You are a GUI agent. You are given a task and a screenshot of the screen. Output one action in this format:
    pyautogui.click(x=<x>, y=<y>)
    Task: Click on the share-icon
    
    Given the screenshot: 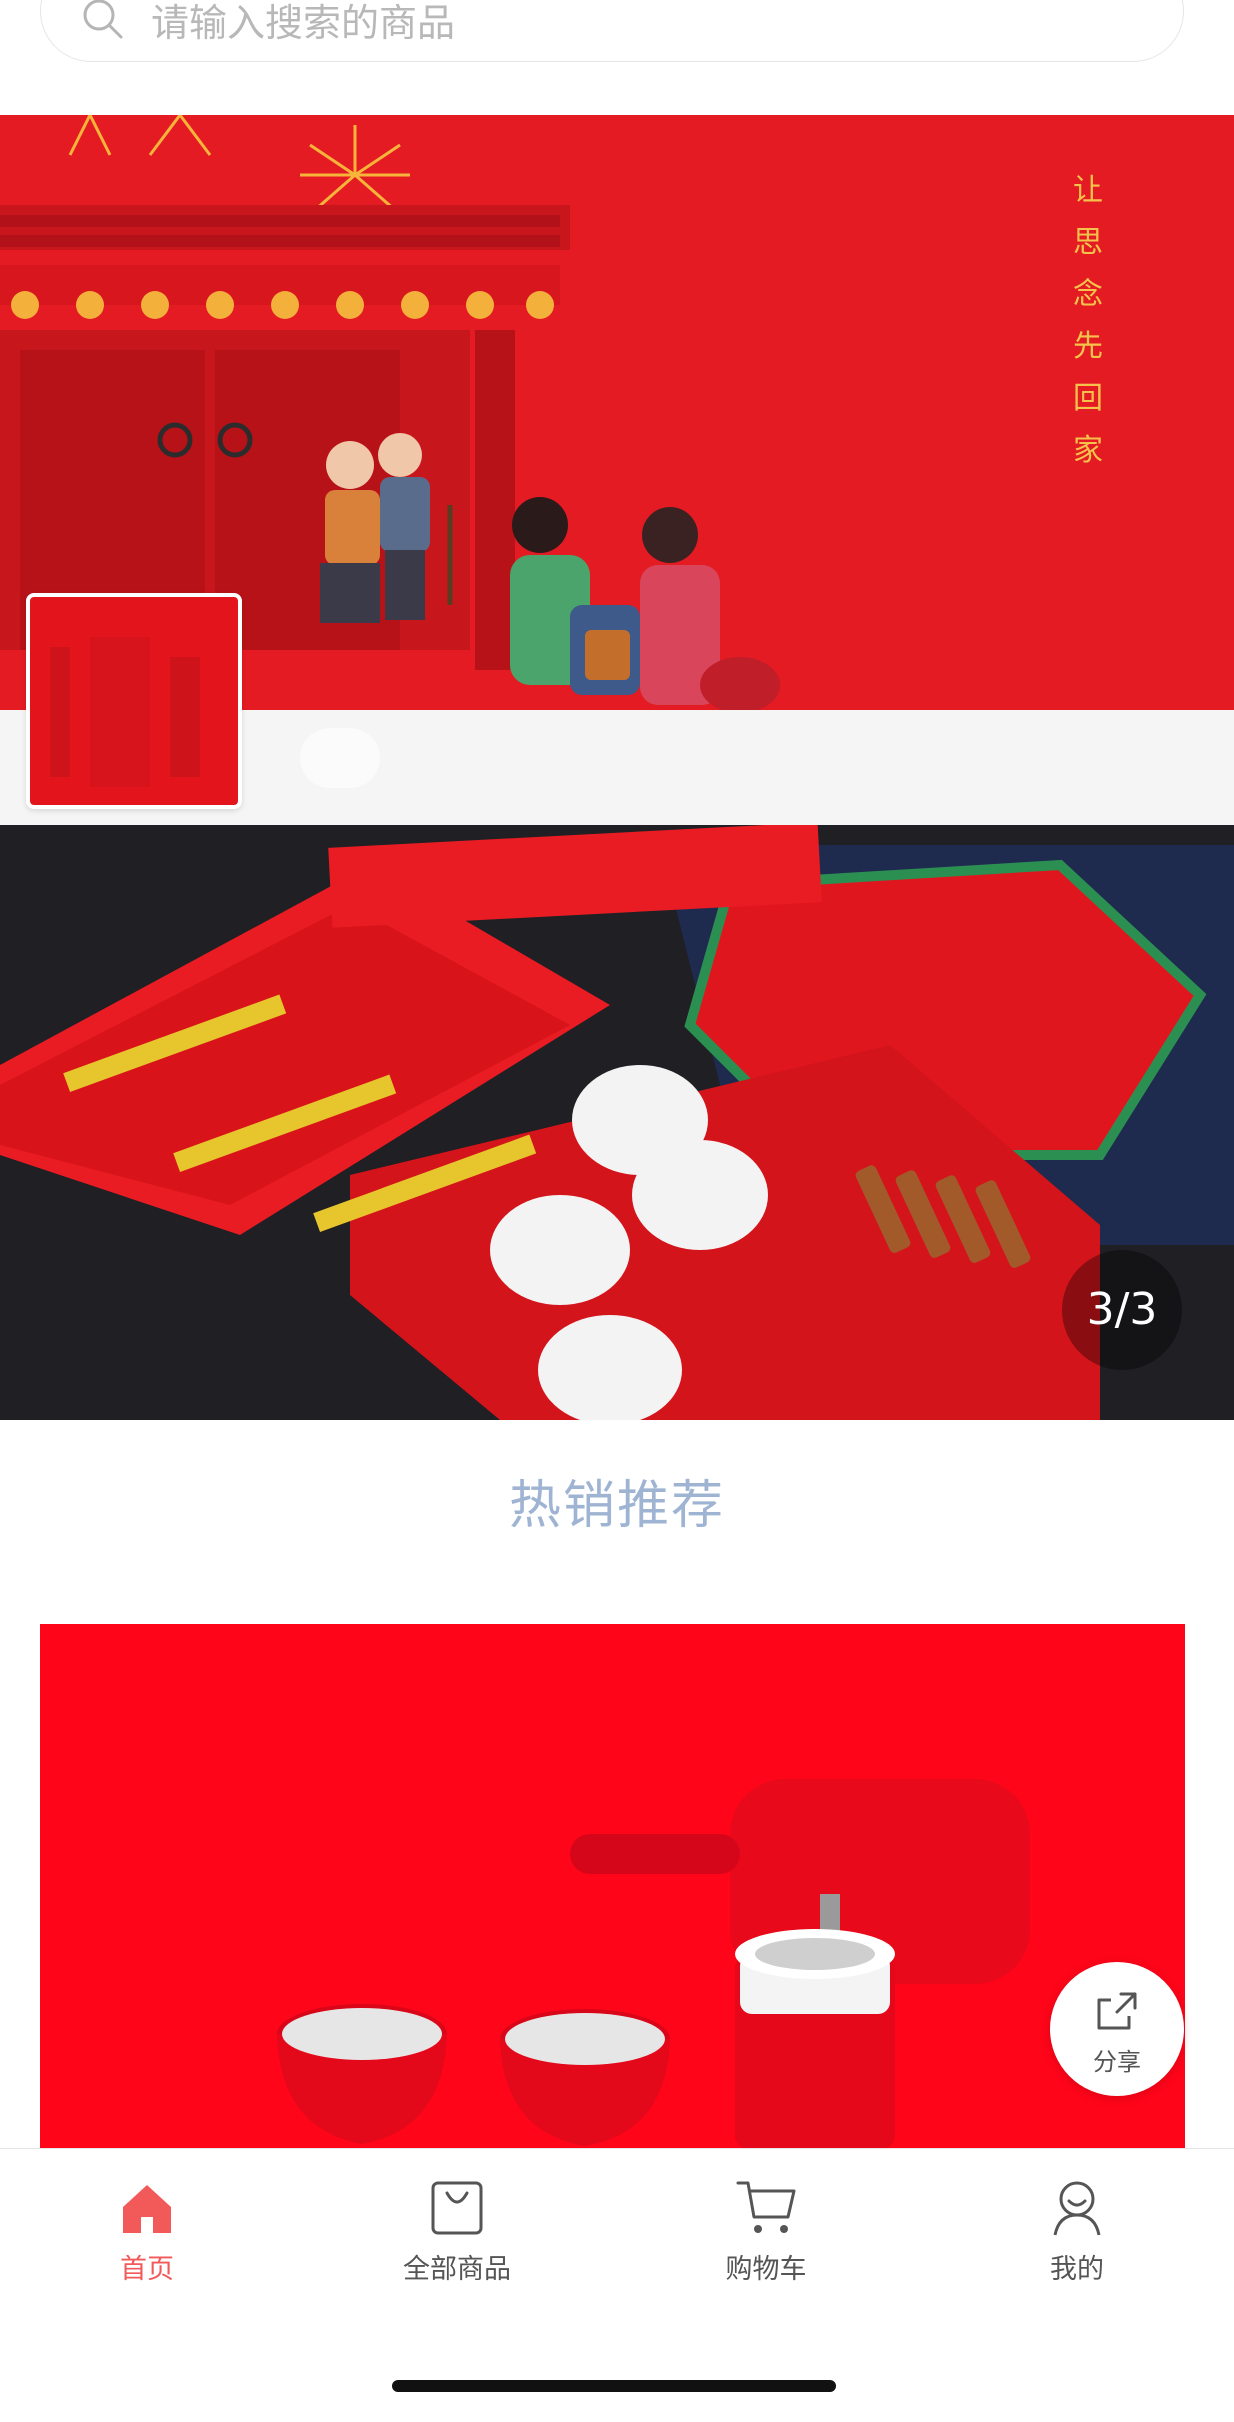 What is the action you would take?
    pyautogui.click(x=1117, y=2011)
    